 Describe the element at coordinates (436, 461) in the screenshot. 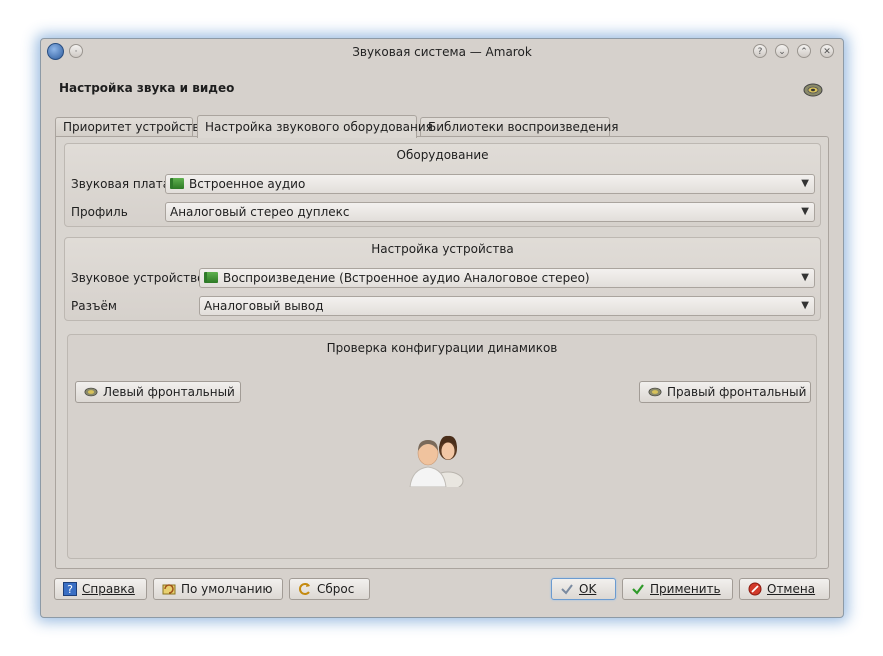

I see `listener-icon` at that location.